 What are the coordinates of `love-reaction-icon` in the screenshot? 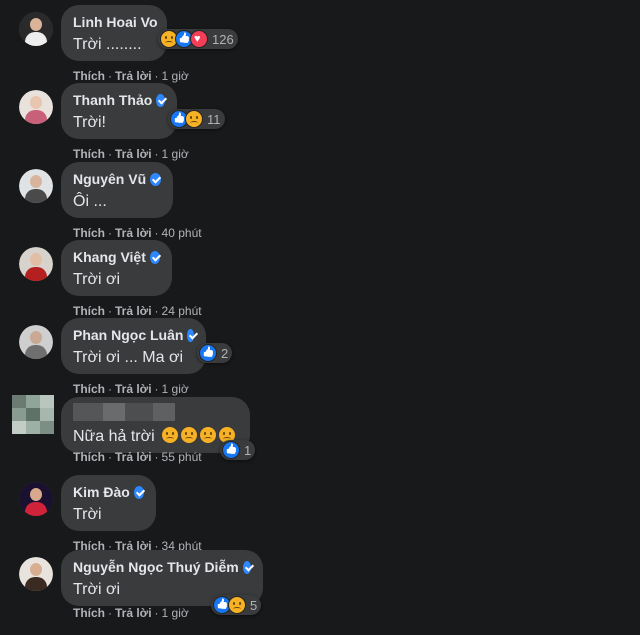 It's located at (199, 39).